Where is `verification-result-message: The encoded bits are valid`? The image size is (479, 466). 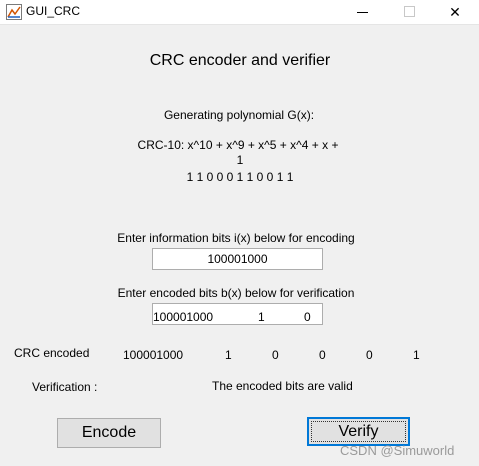 verification-result-message: The encoded bits are valid is located at coordinates (282, 386).